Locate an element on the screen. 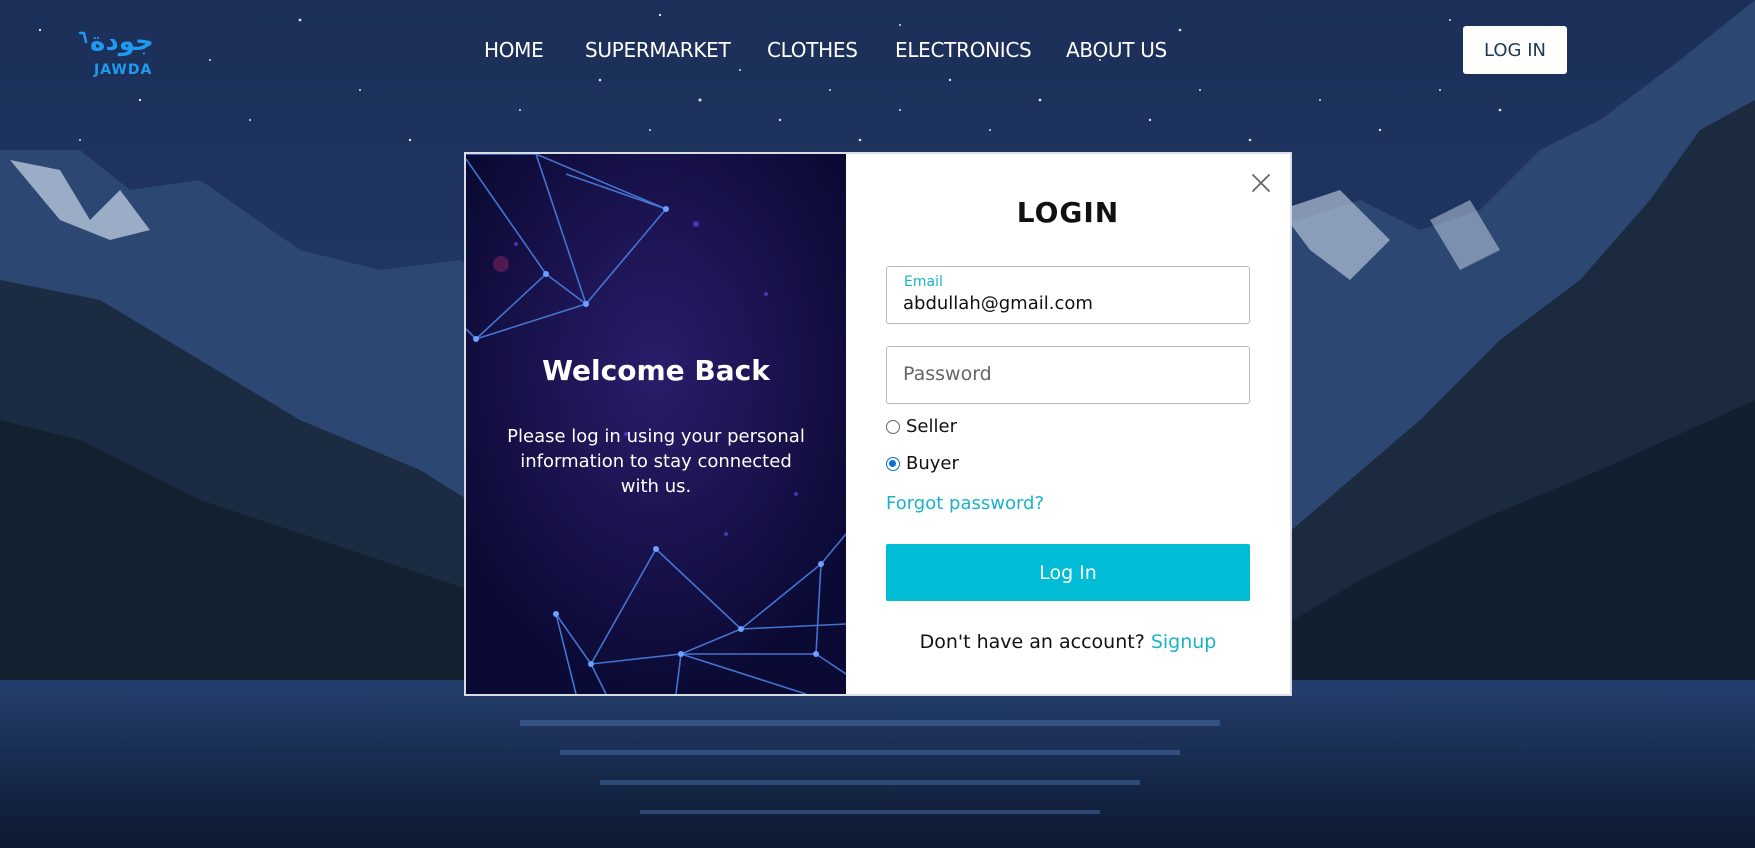 This screenshot has height=848, width=1755. email-field: Email is located at coordinates (1068, 295).